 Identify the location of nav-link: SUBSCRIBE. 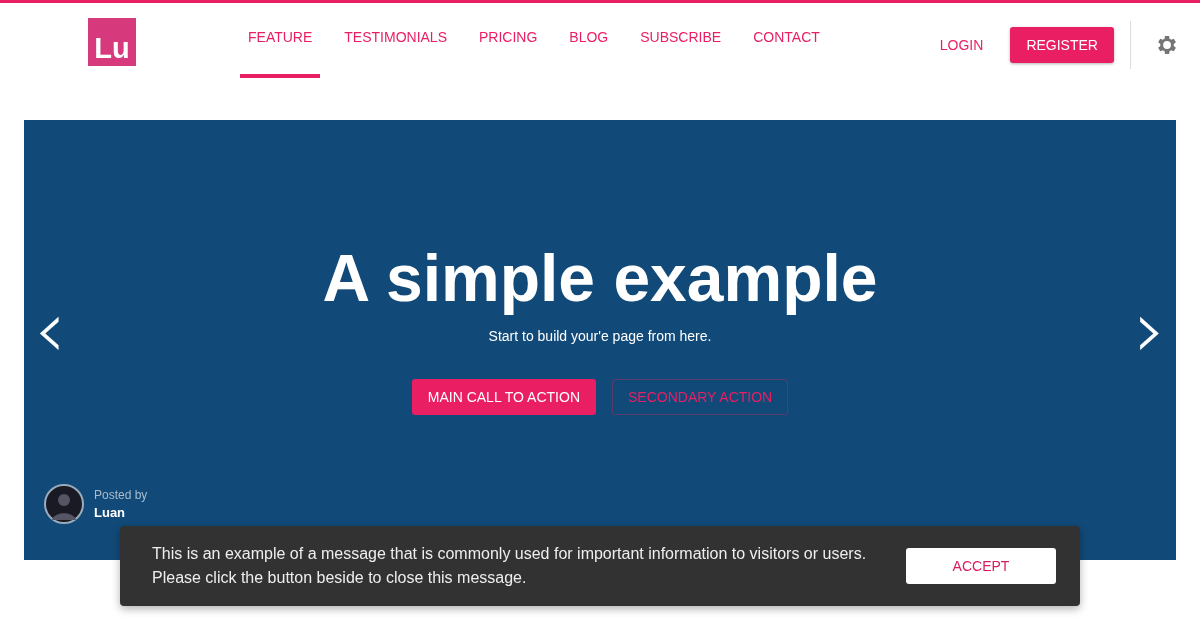
(681, 39).